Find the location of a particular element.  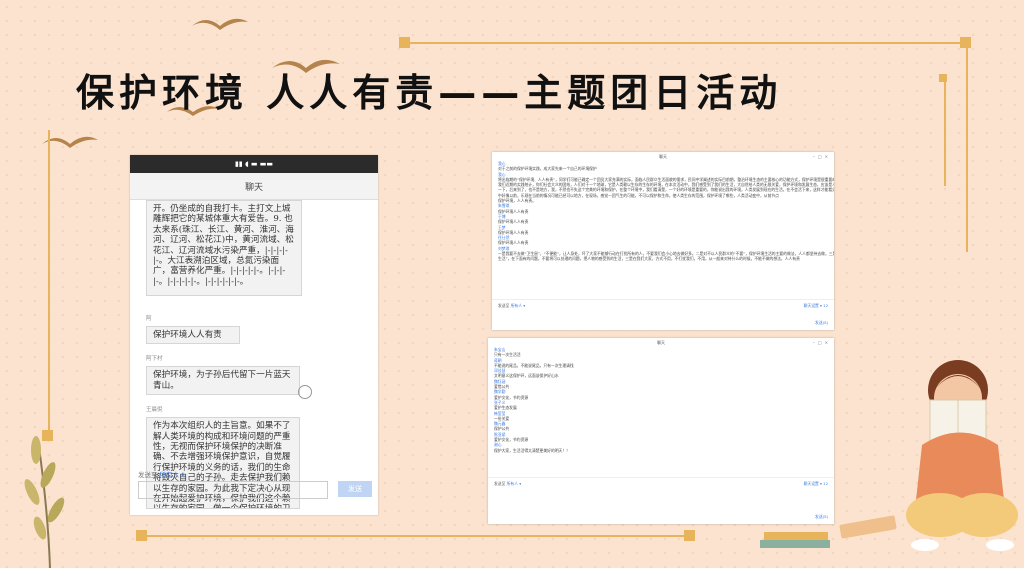

message-text: 保护环境，为子孙后代留下一片蓝天青山。 is located at coordinates (222, 380).